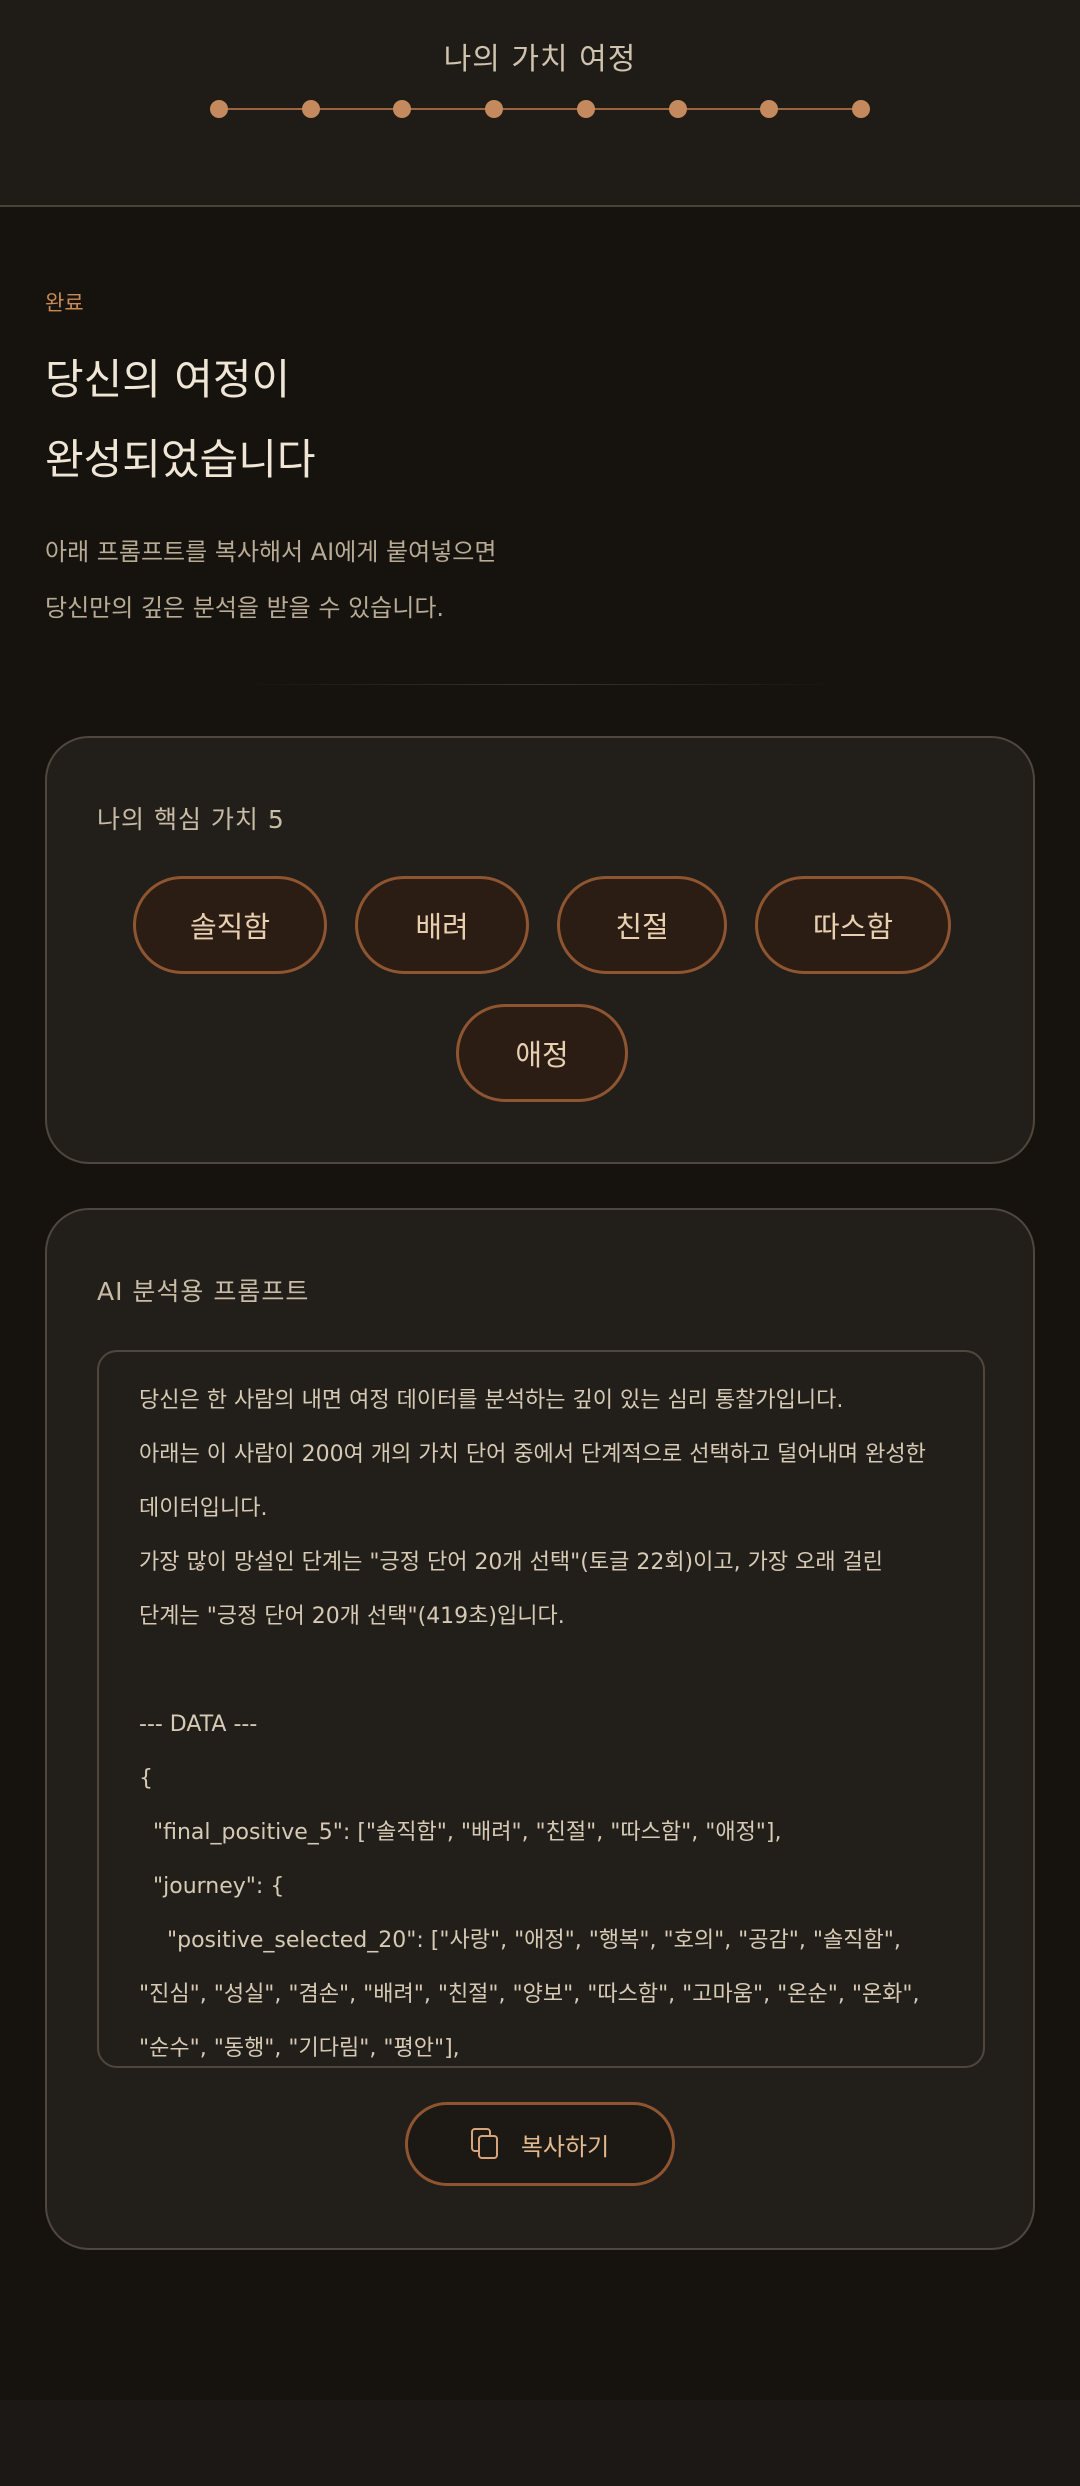 This screenshot has width=1080, height=2486. I want to click on core-values-label: 나의 핵심 가치 5, so click(191, 819).